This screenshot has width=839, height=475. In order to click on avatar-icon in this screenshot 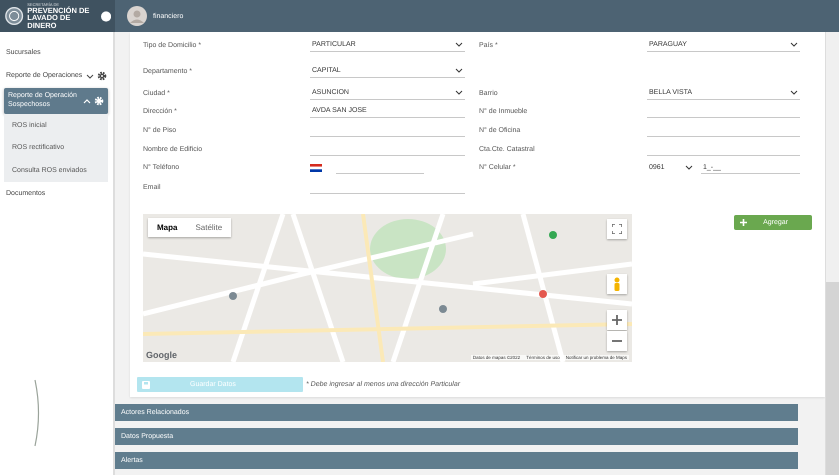, I will do `click(137, 16)`.